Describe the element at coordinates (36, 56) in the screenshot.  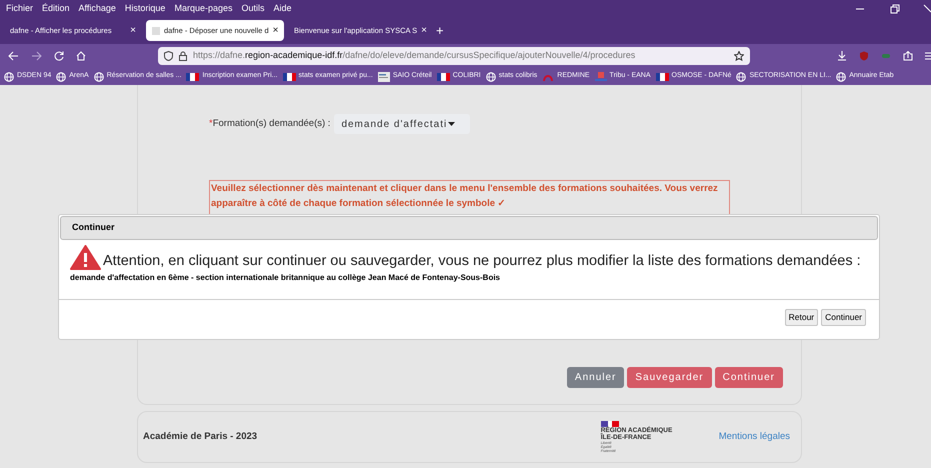
I see `forward-icon` at that location.